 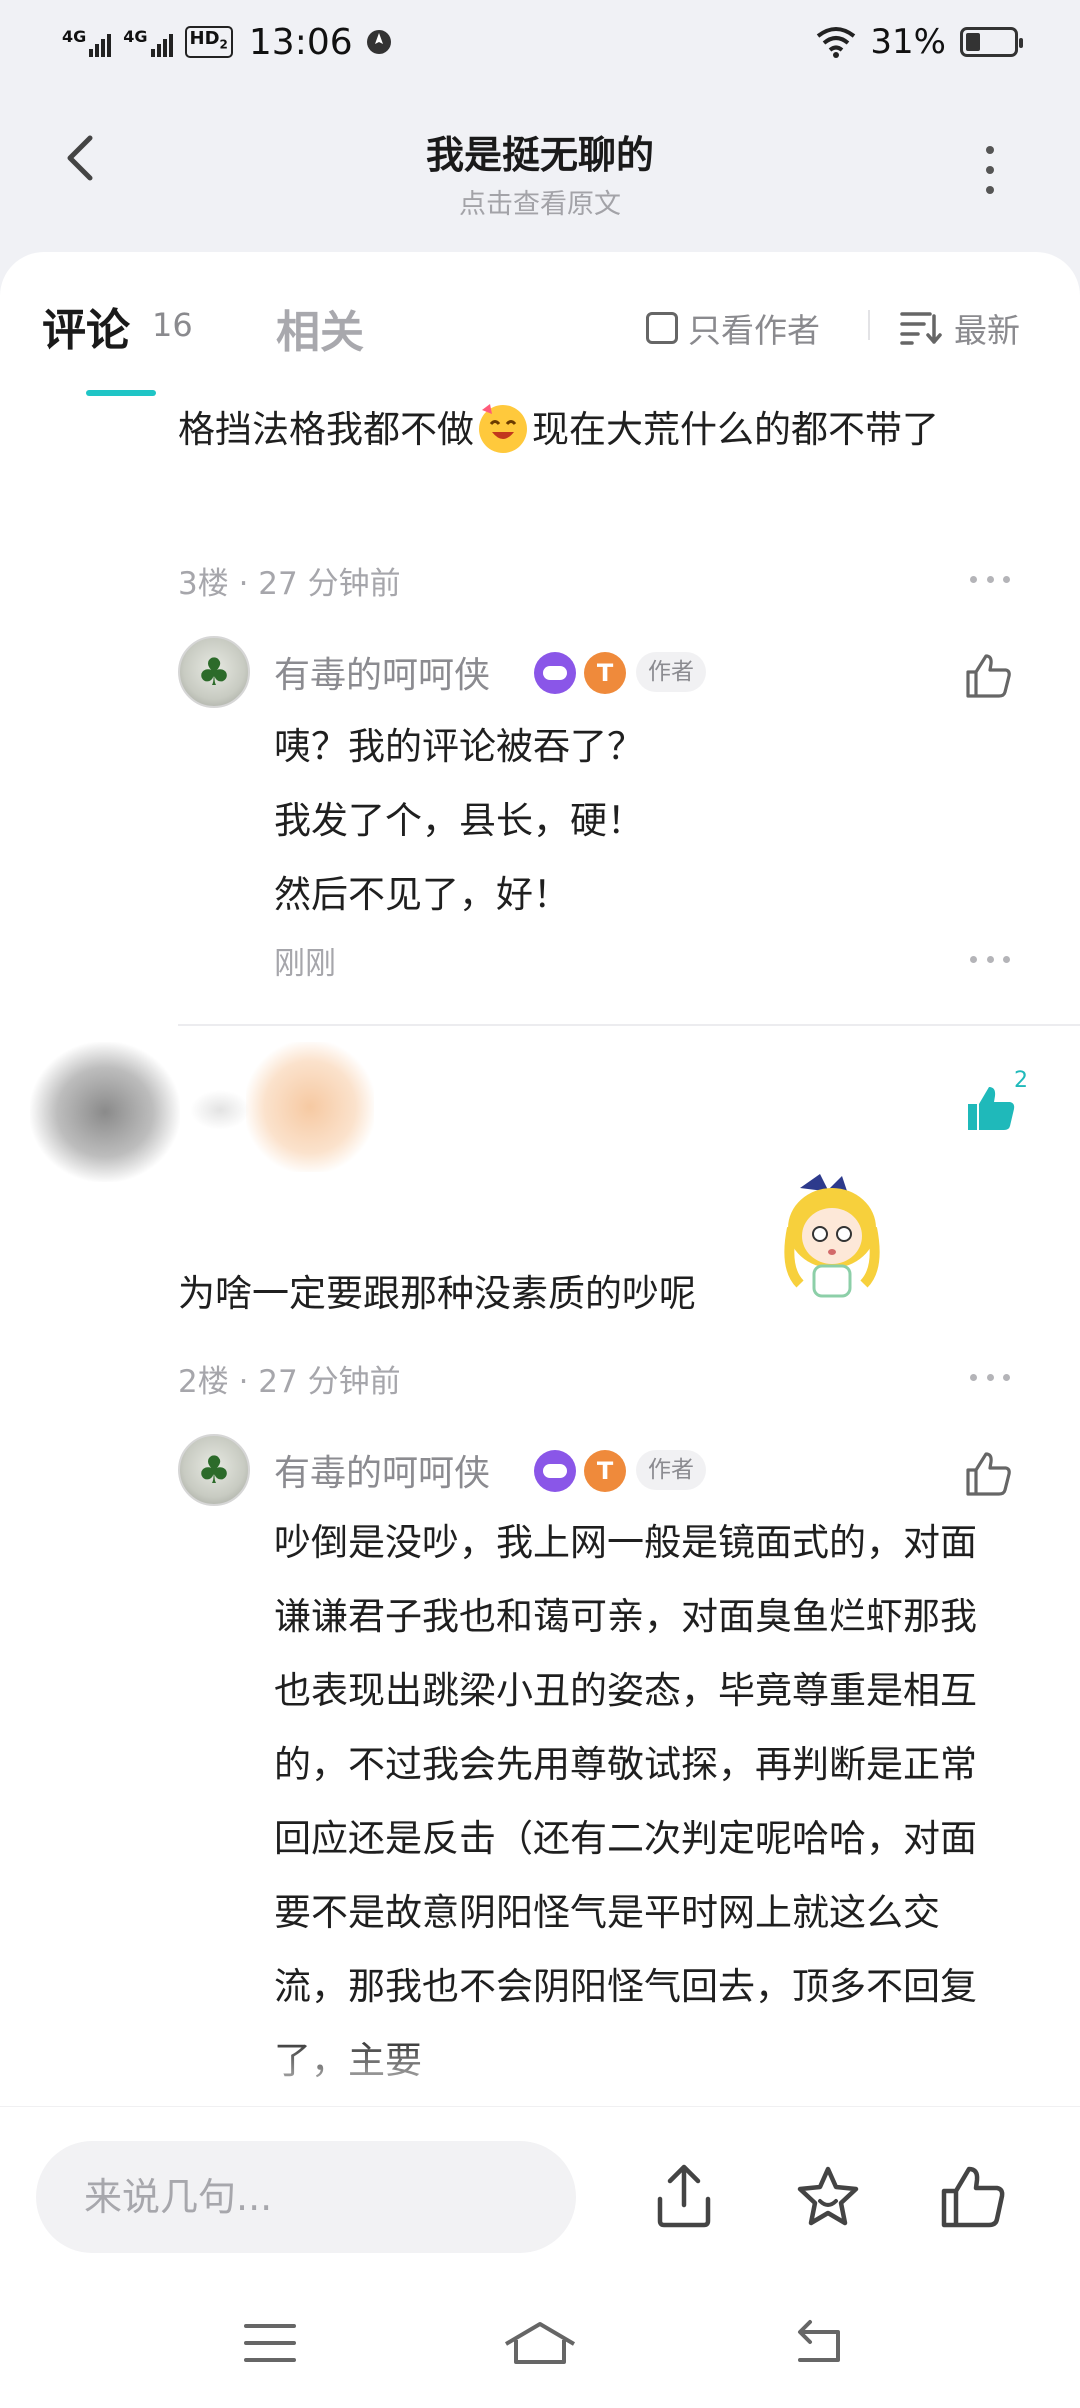 What do you see at coordinates (908, 42) in the screenshot?
I see `battery-percent: 31%` at bounding box center [908, 42].